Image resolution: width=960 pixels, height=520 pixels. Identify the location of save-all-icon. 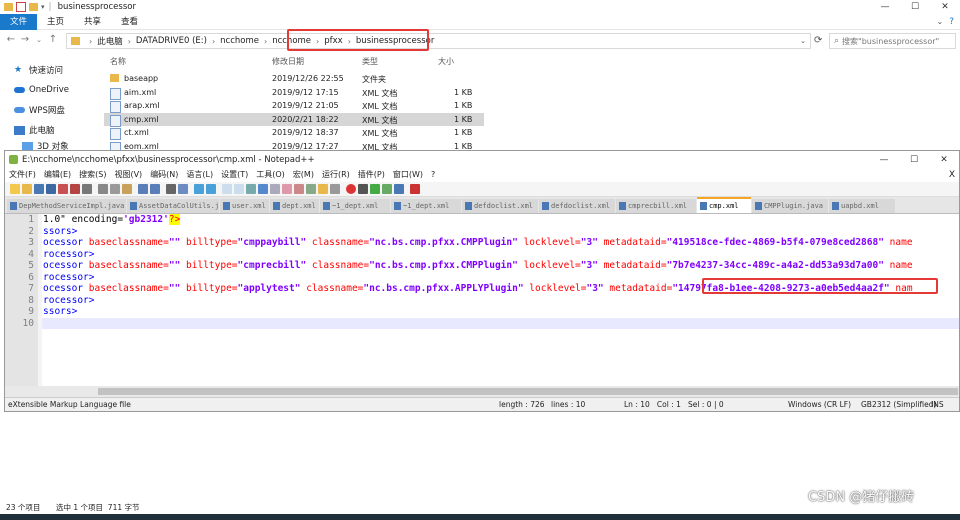
(51, 189).